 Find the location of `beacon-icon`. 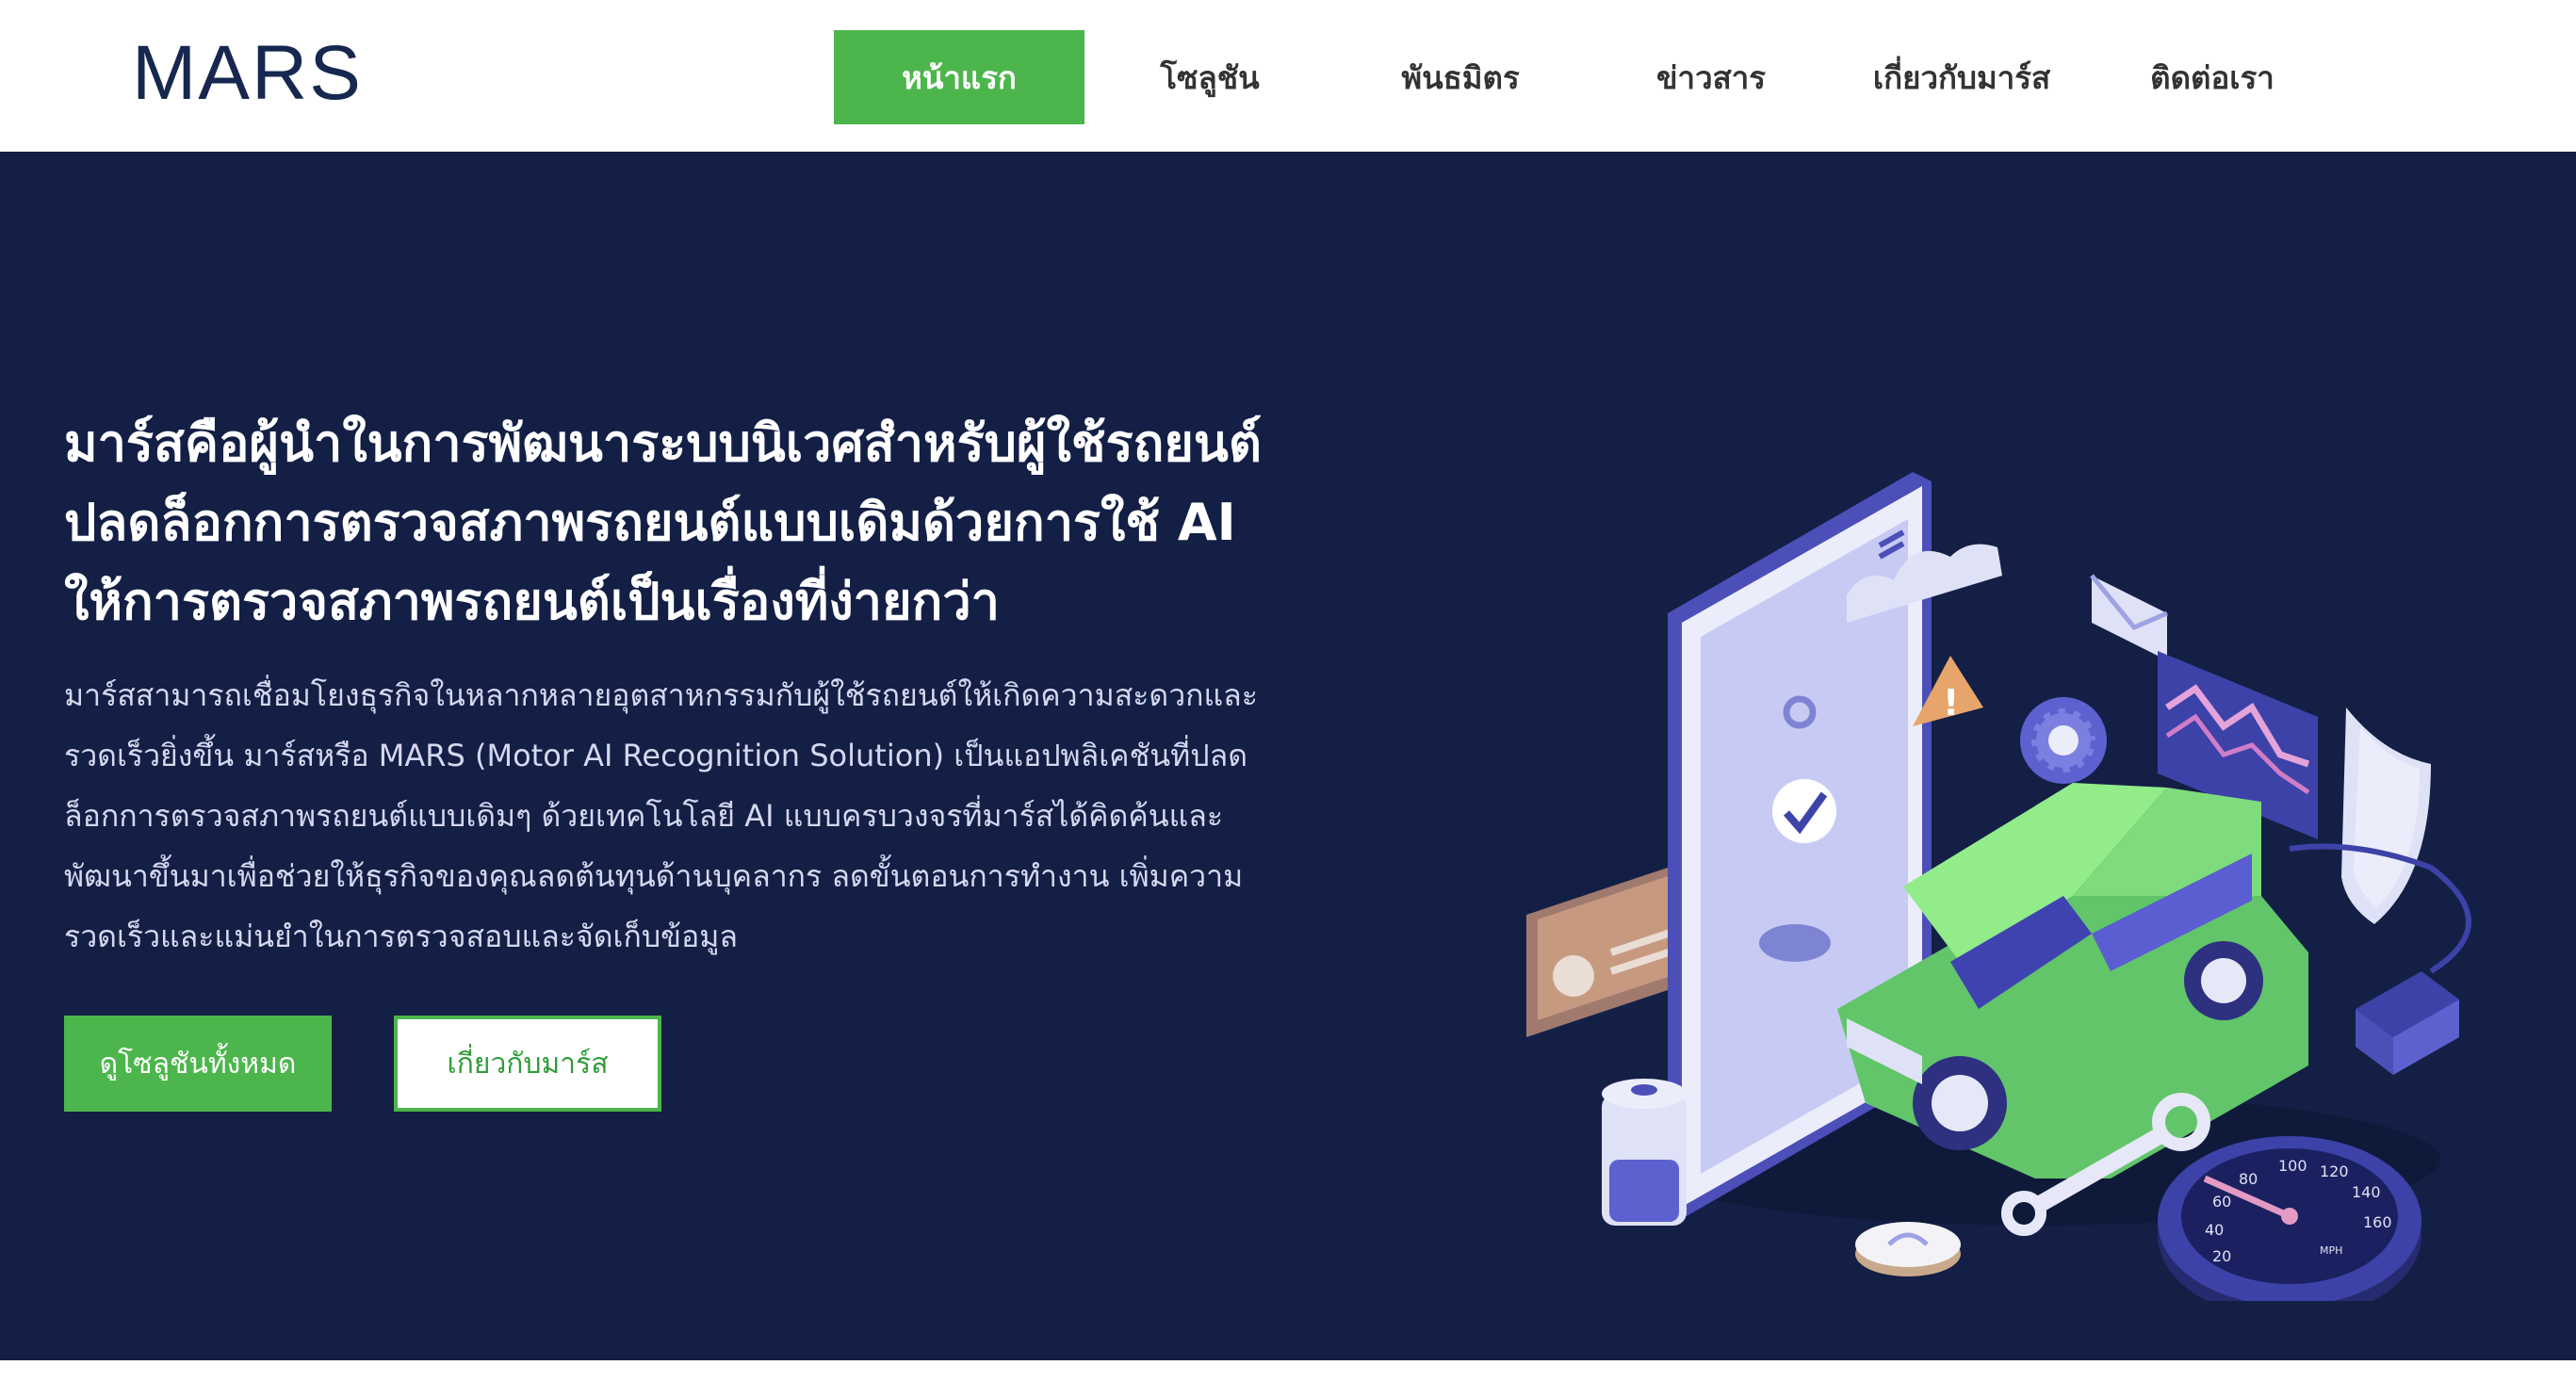

beacon-icon is located at coordinates (1908, 1249).